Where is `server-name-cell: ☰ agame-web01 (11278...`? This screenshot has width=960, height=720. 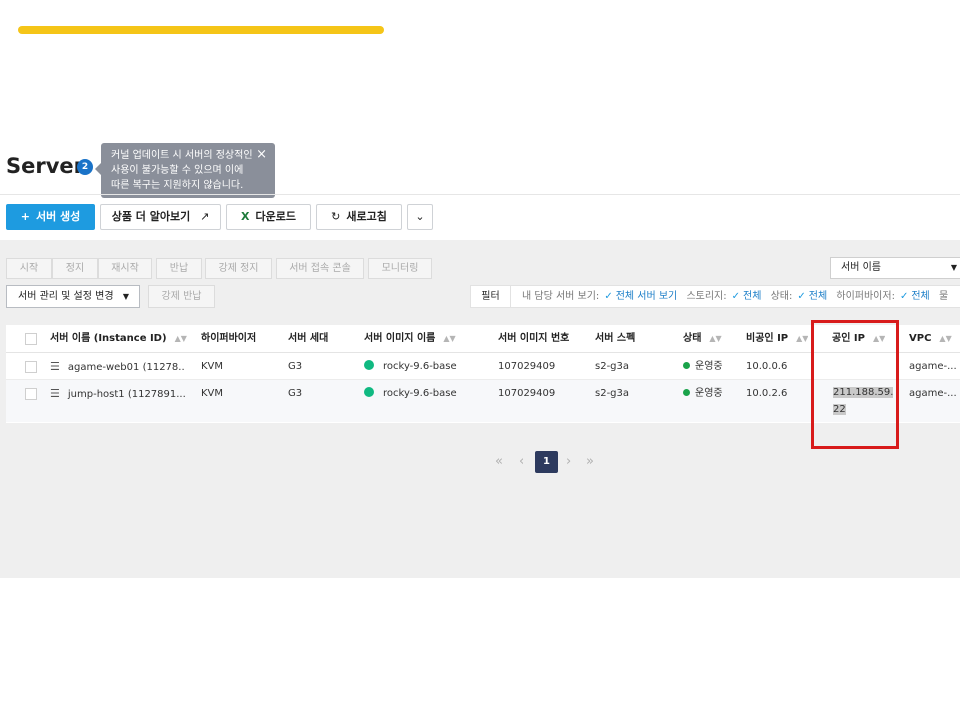
server-name-cell: ☰ agame-web01 (11278... is located at coordinates (117, 366).